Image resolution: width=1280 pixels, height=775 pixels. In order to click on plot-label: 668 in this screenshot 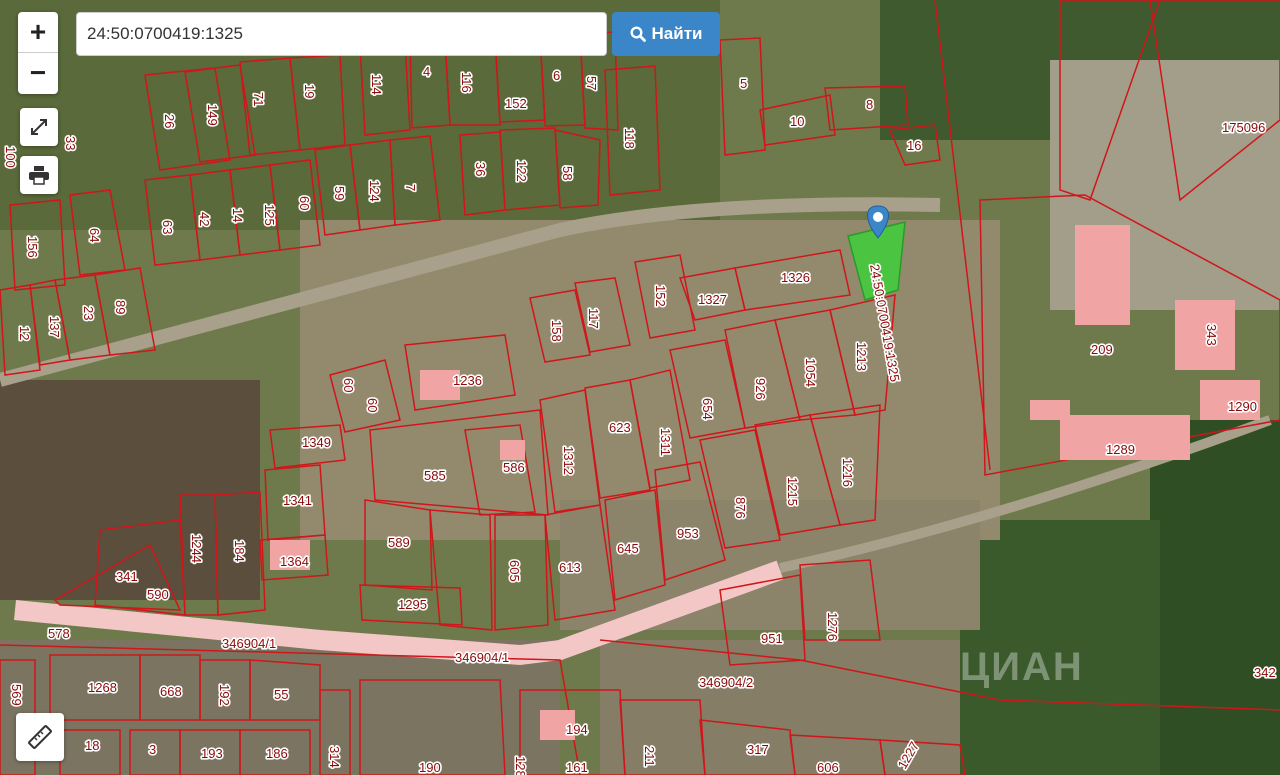, I will do `click(171, 691)`.